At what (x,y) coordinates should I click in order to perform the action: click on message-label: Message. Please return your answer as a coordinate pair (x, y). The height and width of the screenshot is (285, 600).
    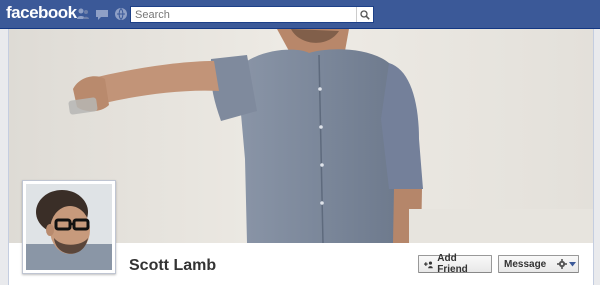
    Looking at the image, I should click on (525, 264).